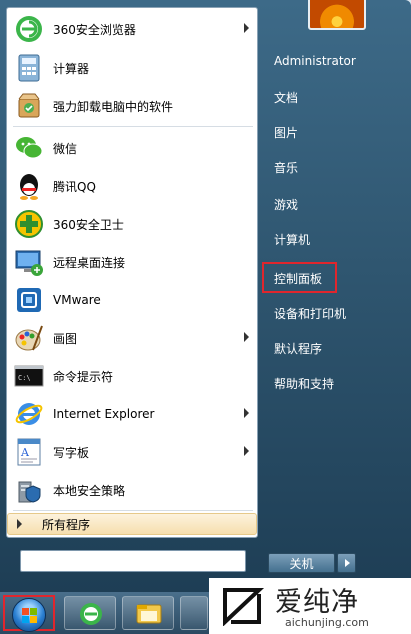 This screenshot has width=411, height=634. Describe the element at coordinates (194, 613) in the screenshot. I see `taskbar-app-button` at that location.